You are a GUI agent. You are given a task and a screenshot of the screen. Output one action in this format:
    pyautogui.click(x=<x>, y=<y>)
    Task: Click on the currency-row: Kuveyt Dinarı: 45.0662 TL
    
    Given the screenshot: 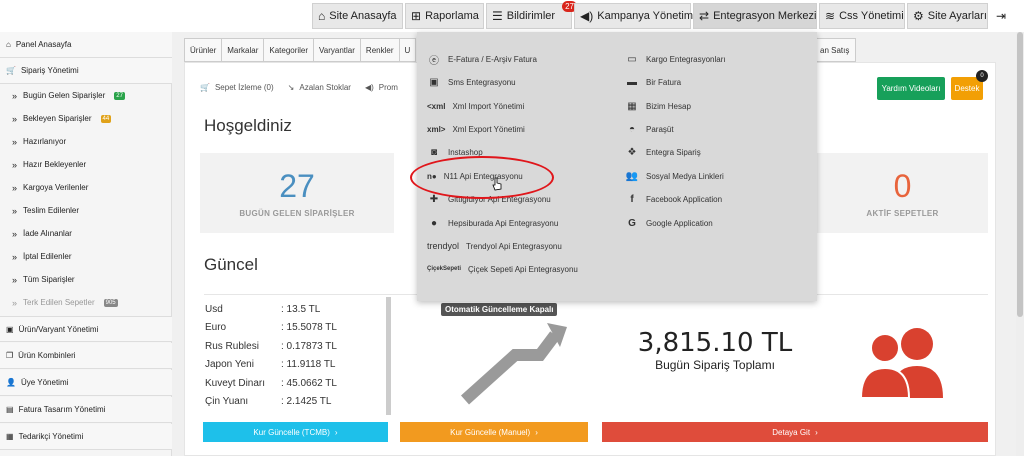 What is the action you would take?
    pyautogui.click(x=271, y=383)
    